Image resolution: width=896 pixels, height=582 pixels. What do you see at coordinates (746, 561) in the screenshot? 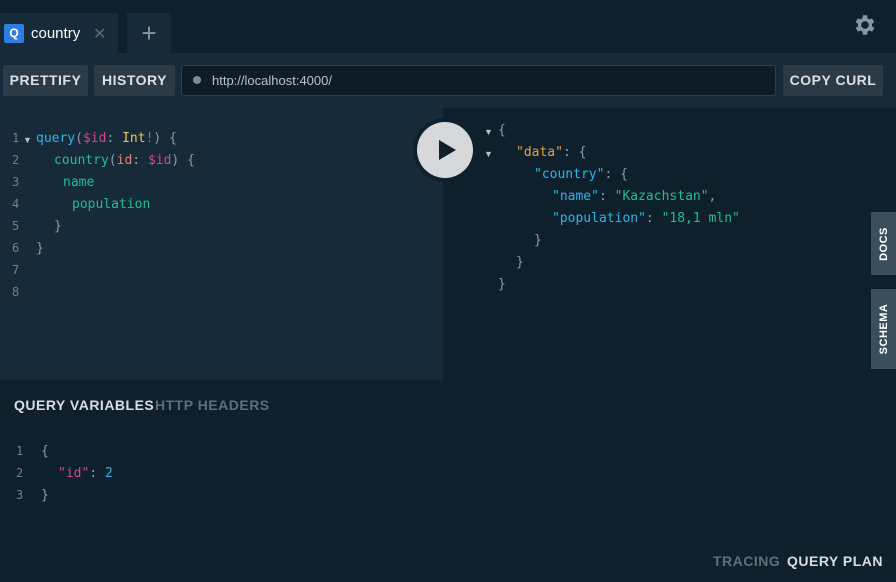
I see `tracing-tab: TRACING` at bounding box center [746, 561].